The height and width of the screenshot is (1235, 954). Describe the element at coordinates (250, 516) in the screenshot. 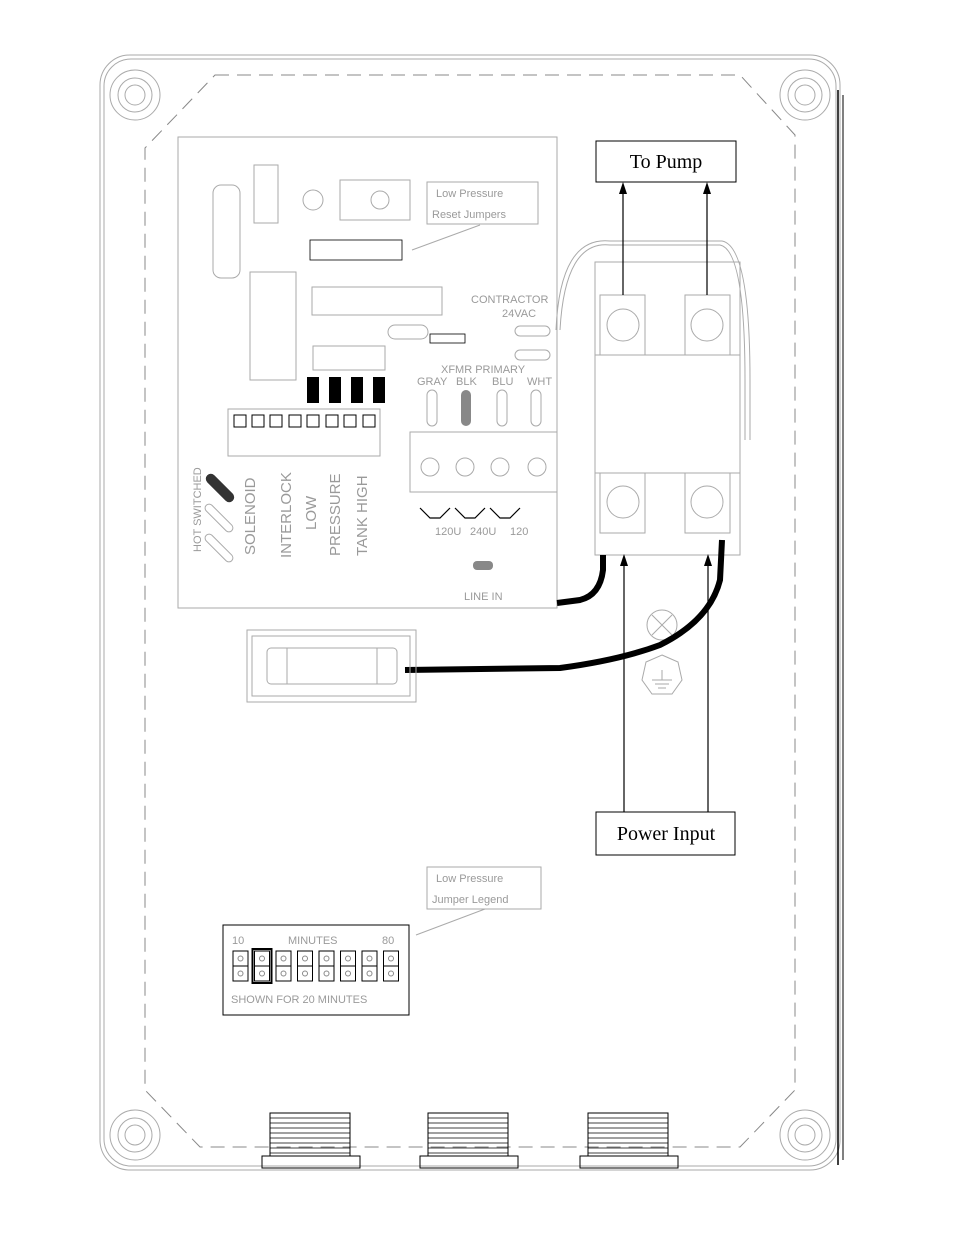

I see `label-solenoid: SOLENOID` at that location.